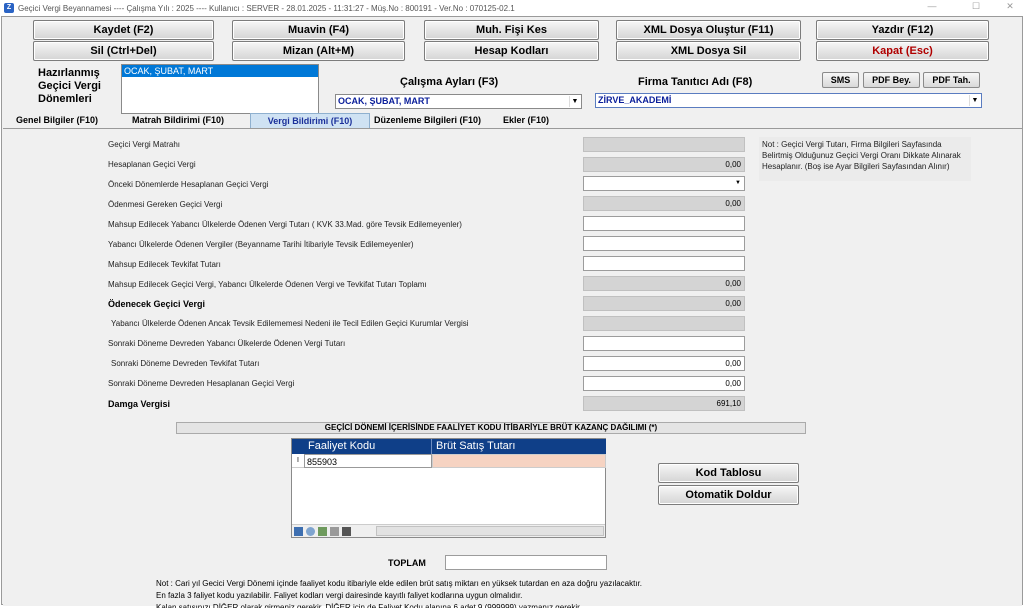 The image size is (1024, 608). I want to click on excel-icon, so click(322, 531).